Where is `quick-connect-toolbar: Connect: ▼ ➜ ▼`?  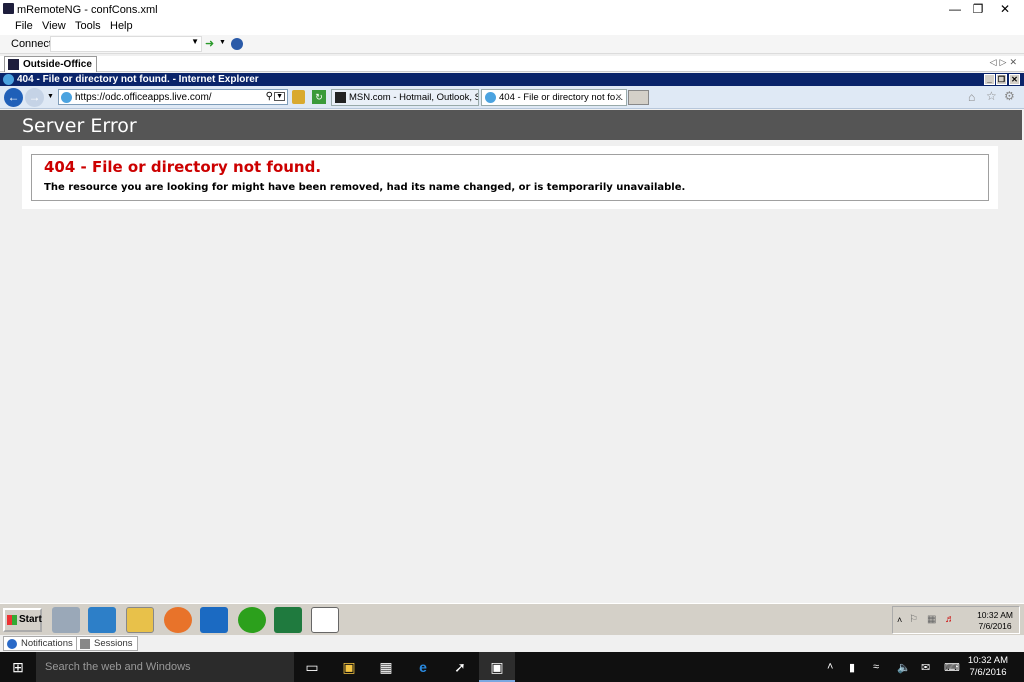 quick-connect-toolbar: Connect: ▼ ➜ ▼ is located at coordinates (512, 44).